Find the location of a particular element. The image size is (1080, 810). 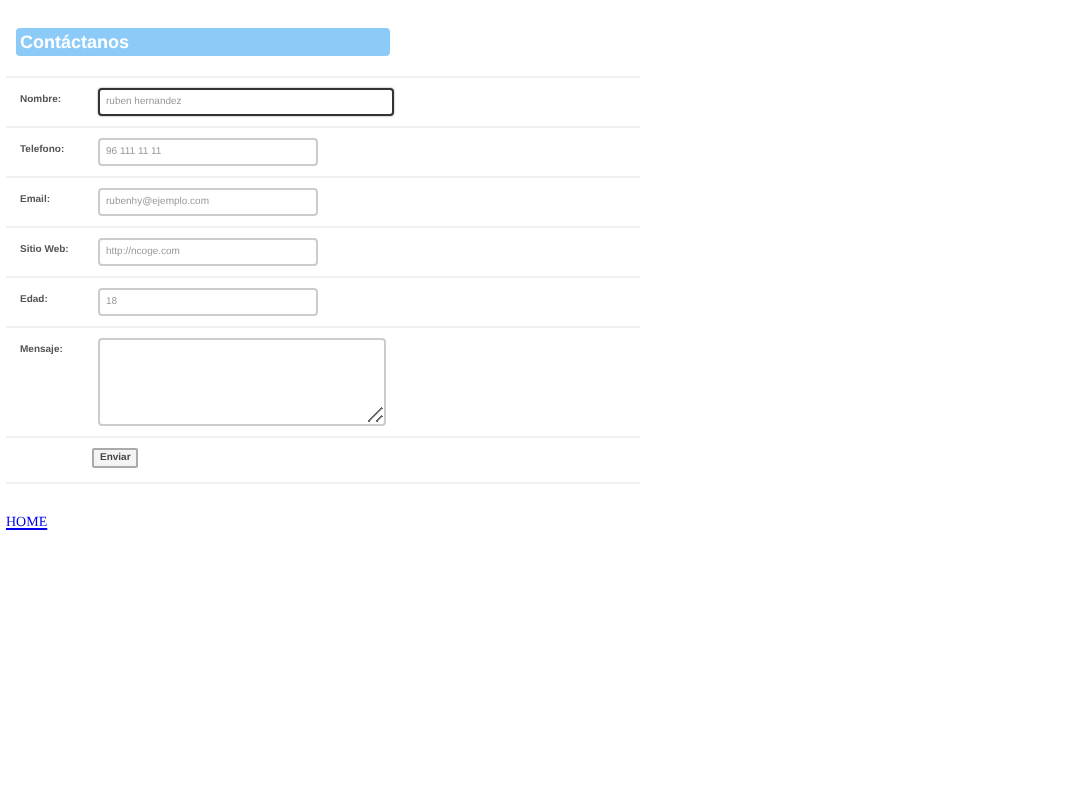

message-field is located at coordinates (242, 382).